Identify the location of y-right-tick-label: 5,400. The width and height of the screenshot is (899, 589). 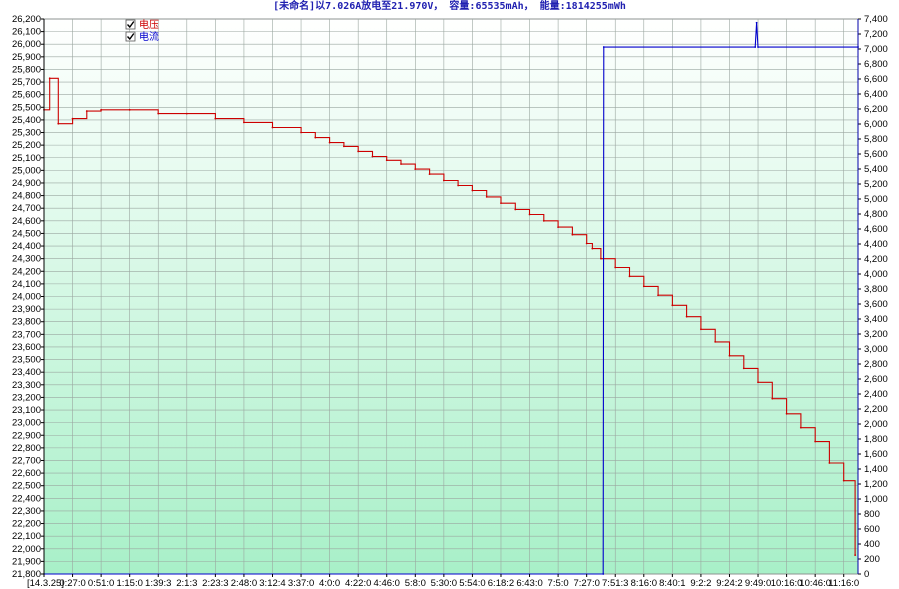
(876, 169).